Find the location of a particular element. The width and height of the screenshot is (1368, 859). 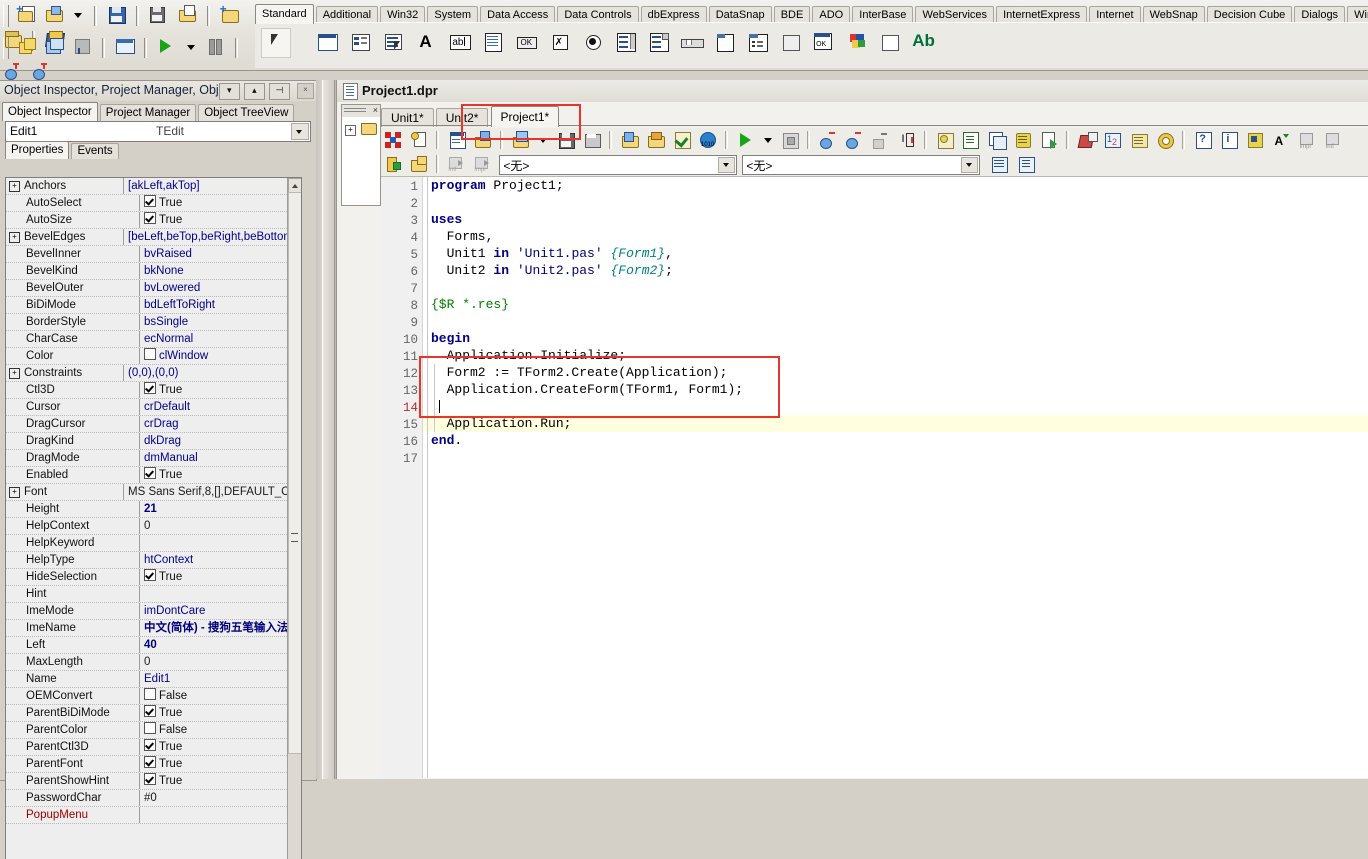

view-unit-icon is located at coordinates (27, 47).